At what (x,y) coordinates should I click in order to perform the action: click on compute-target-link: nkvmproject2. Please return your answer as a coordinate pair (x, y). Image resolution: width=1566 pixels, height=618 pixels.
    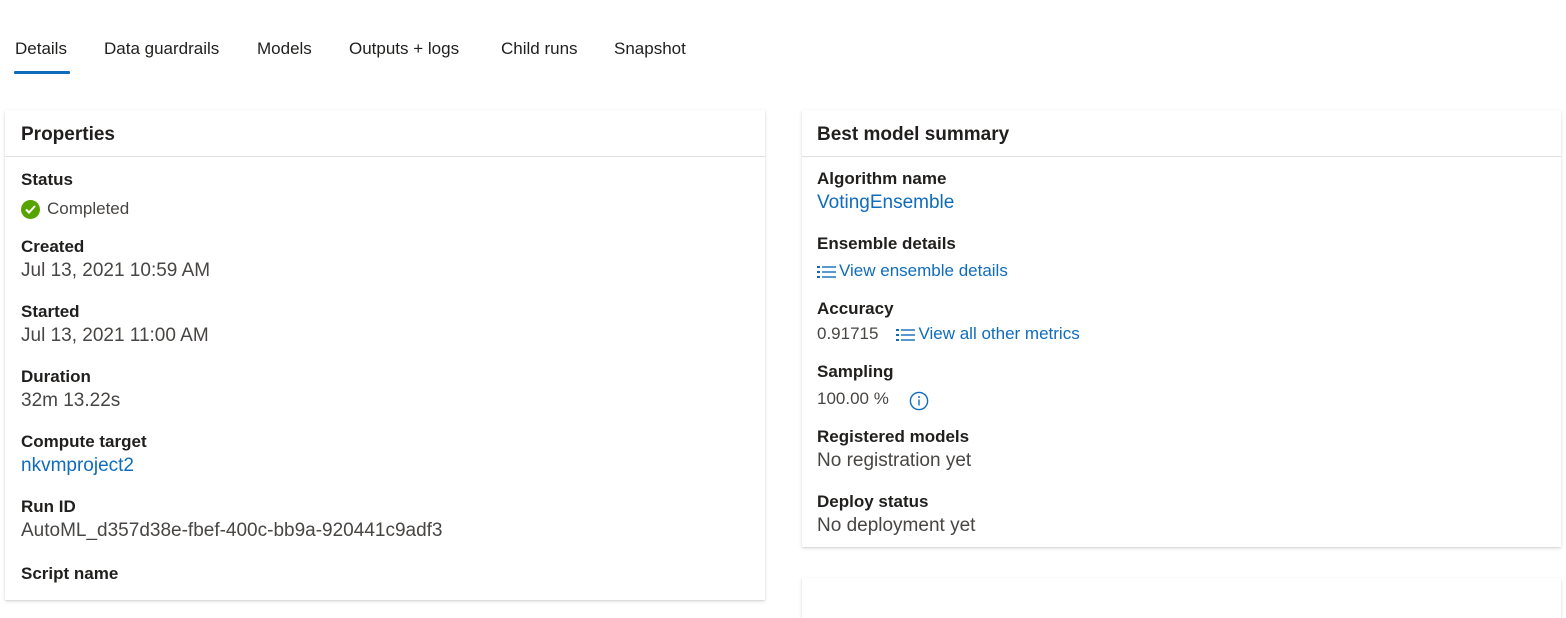
    Looking at the image, I should click on (84, 466).